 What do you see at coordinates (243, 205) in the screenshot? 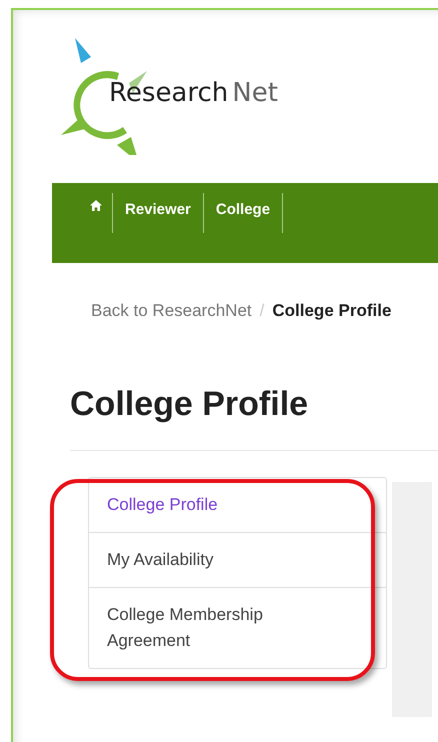
I see `nav-link: College` at bounding box center [243, 205].